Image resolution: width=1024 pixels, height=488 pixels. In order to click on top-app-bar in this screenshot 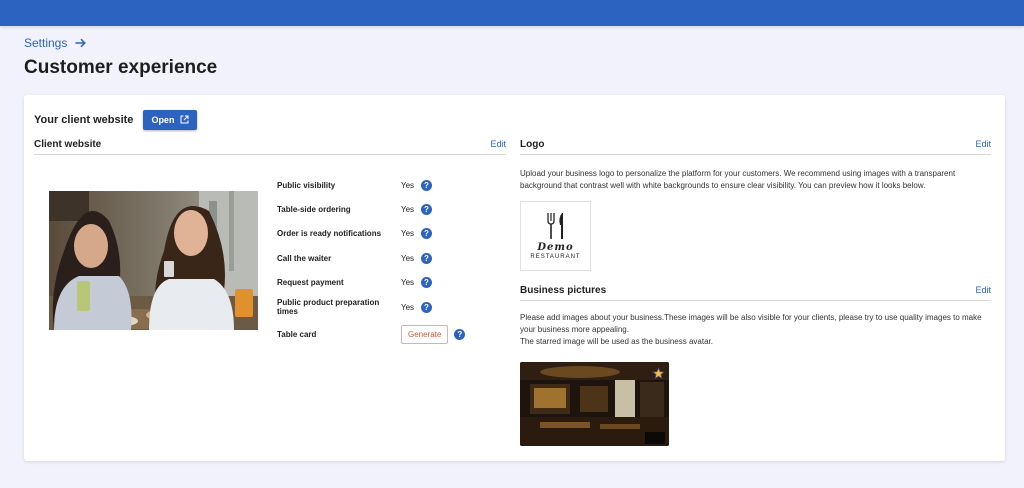, I will do `click(512, 13)`.